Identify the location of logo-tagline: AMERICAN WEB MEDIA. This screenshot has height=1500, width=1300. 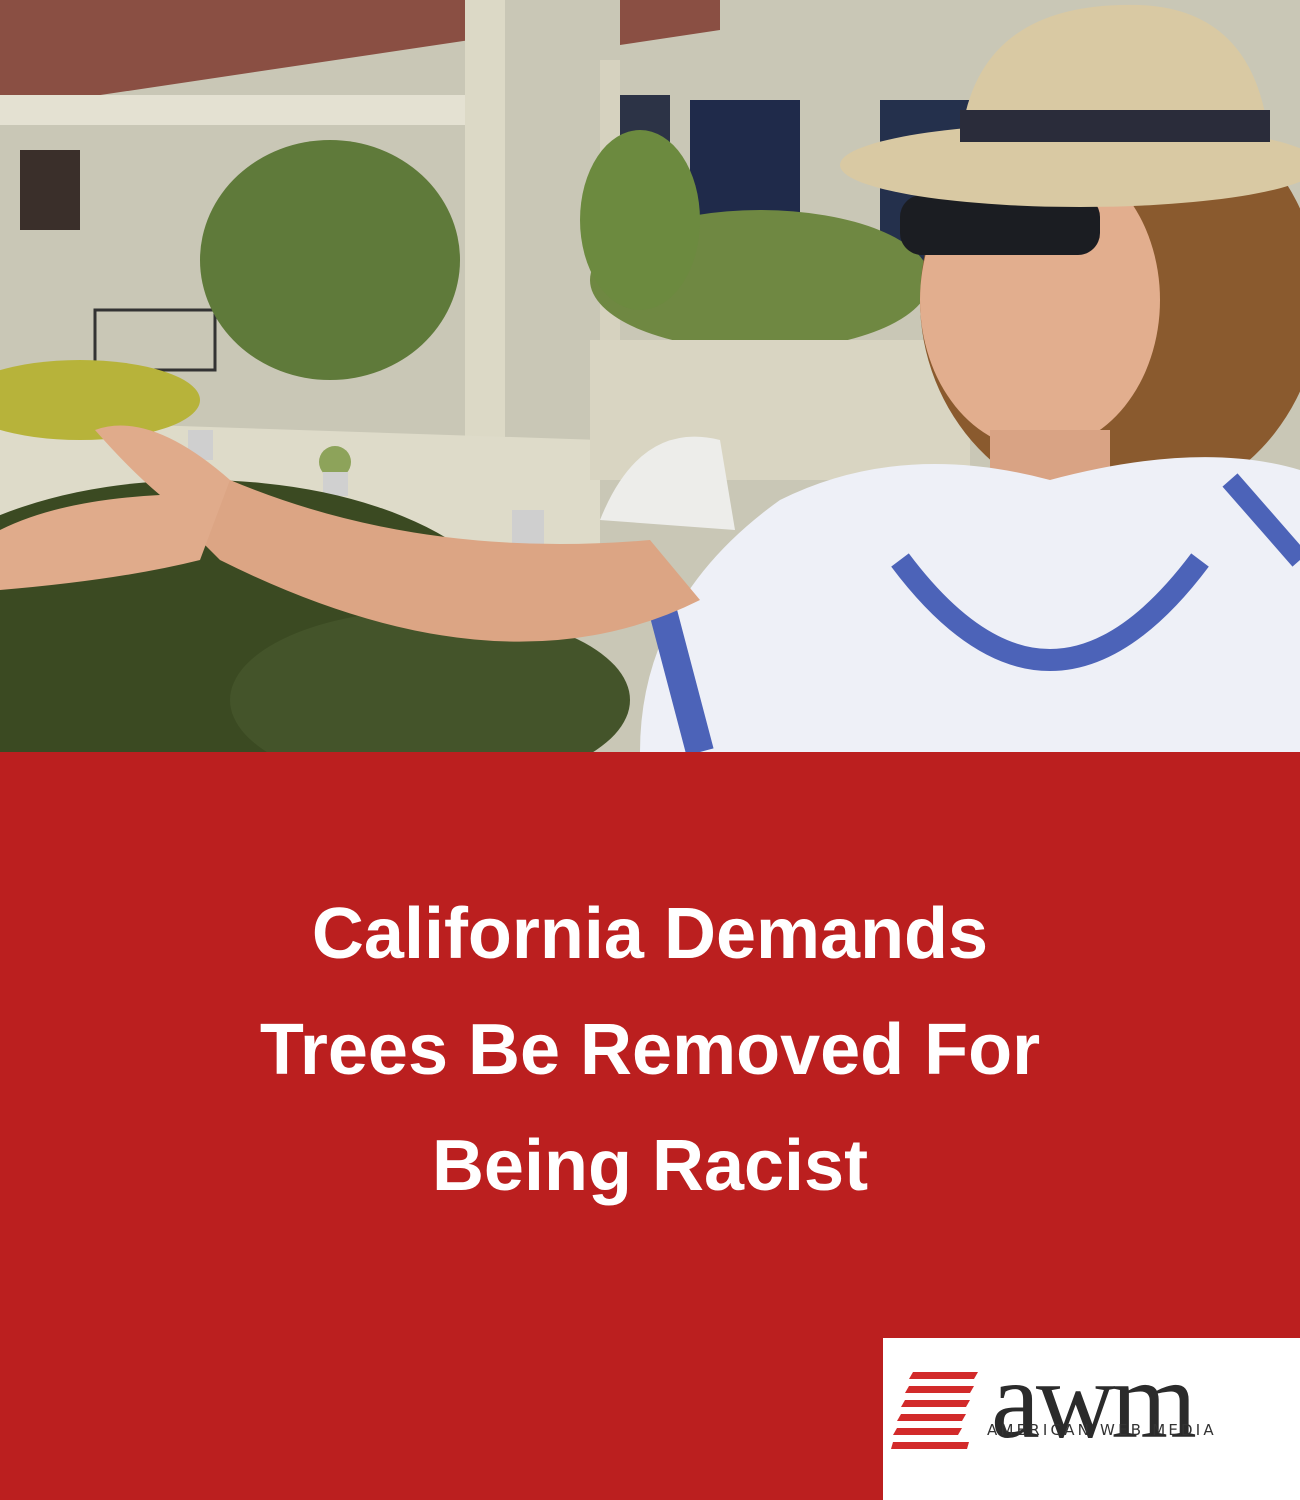
(1102, 1430).